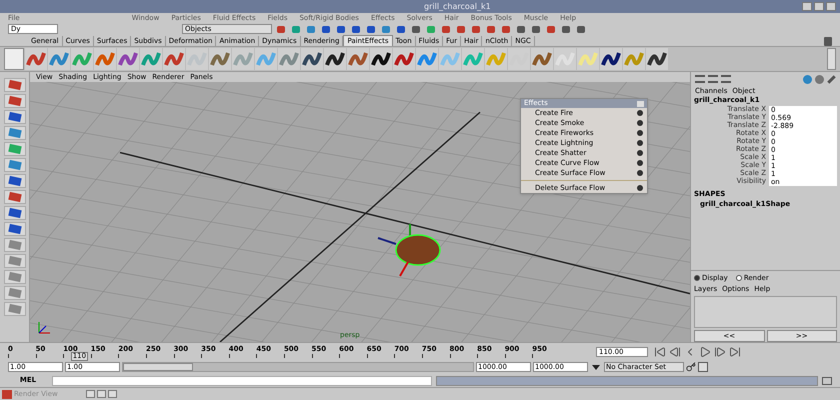 The width and height of the screenshot is (840, 400). What do you see at coordinates (807, 6) in the screenshot?
I see `minimize-icon` at bounding box center [807, 6].